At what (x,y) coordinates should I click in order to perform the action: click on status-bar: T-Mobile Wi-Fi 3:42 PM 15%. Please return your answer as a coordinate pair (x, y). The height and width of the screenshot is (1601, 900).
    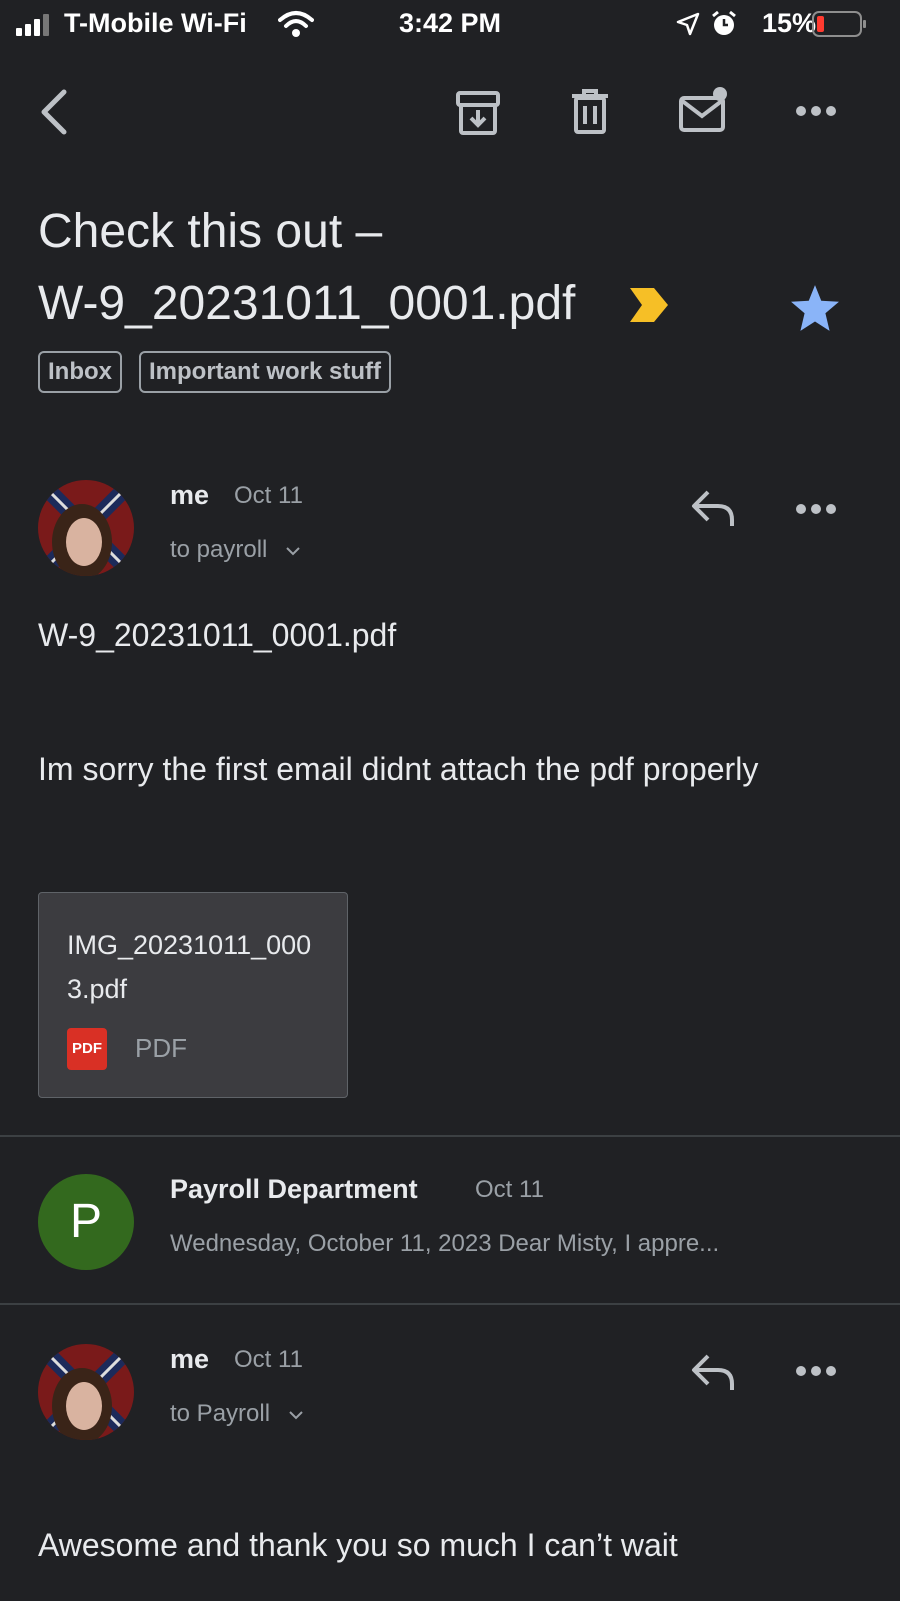
    Looking at the image, I should click on (450, 25).